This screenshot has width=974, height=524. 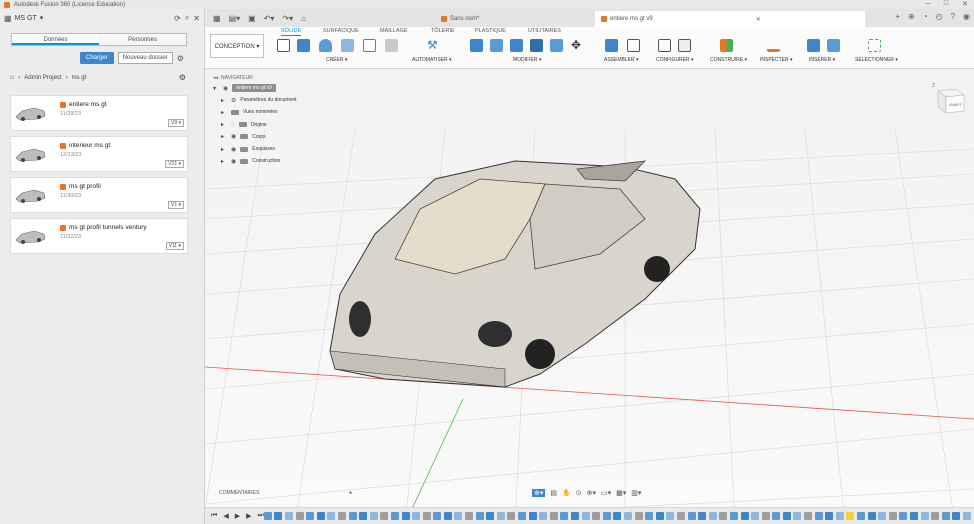 What do you see at coordinates (268, 137) in the screenshot?
I see `navigator-item: ▸ ◉ Corps` at bounding box center [268, 137].